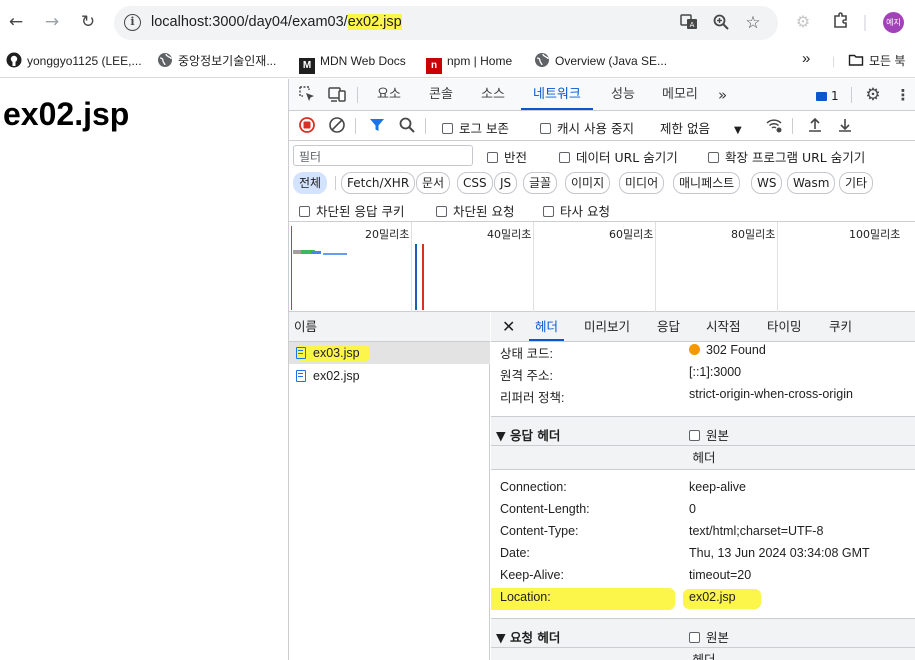 The width and height of the screenshot is (915, 660). I want to click on more-options-icon: ⋮, so click(903, 95).